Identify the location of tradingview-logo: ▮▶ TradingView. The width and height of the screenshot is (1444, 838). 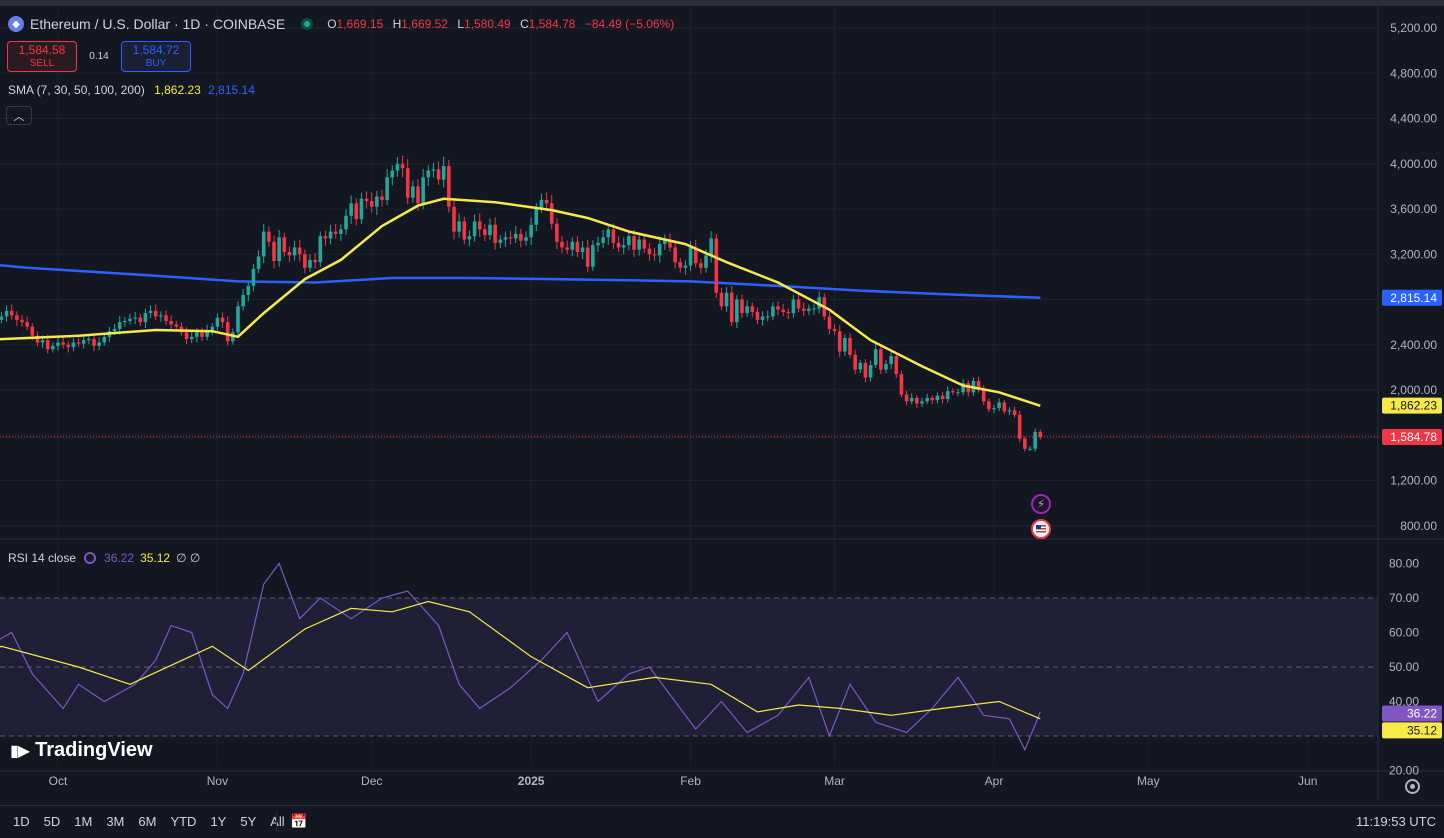
(81, 750).